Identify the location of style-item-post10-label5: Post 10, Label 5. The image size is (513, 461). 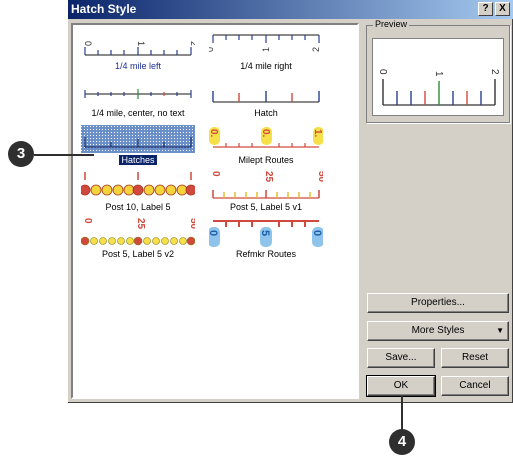
(138, 191).